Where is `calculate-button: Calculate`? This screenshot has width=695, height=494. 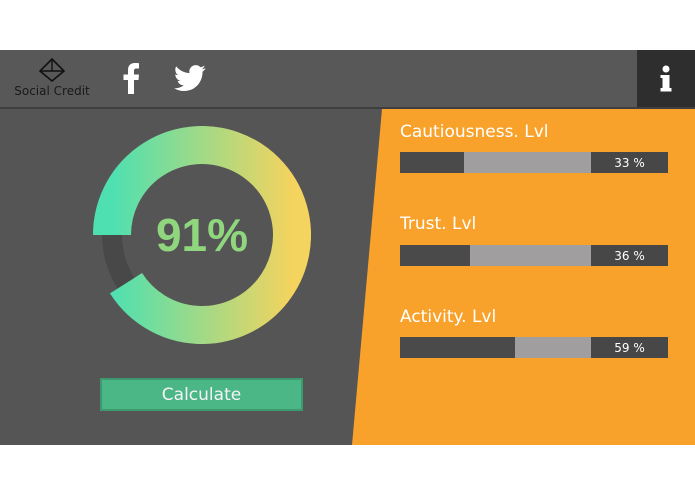 calculate-button: Calculate is located at coordinates (201, 394).